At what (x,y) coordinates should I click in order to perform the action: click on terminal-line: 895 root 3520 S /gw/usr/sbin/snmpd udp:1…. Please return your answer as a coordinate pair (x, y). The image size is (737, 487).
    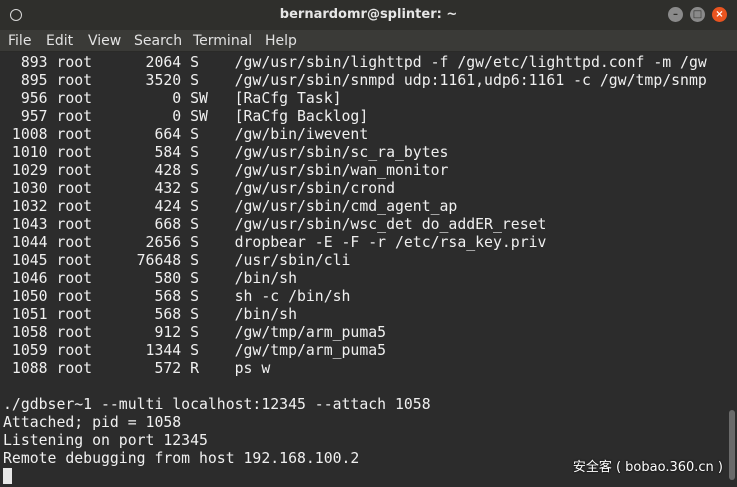
    Looking at the image, I should click on (355, 80).